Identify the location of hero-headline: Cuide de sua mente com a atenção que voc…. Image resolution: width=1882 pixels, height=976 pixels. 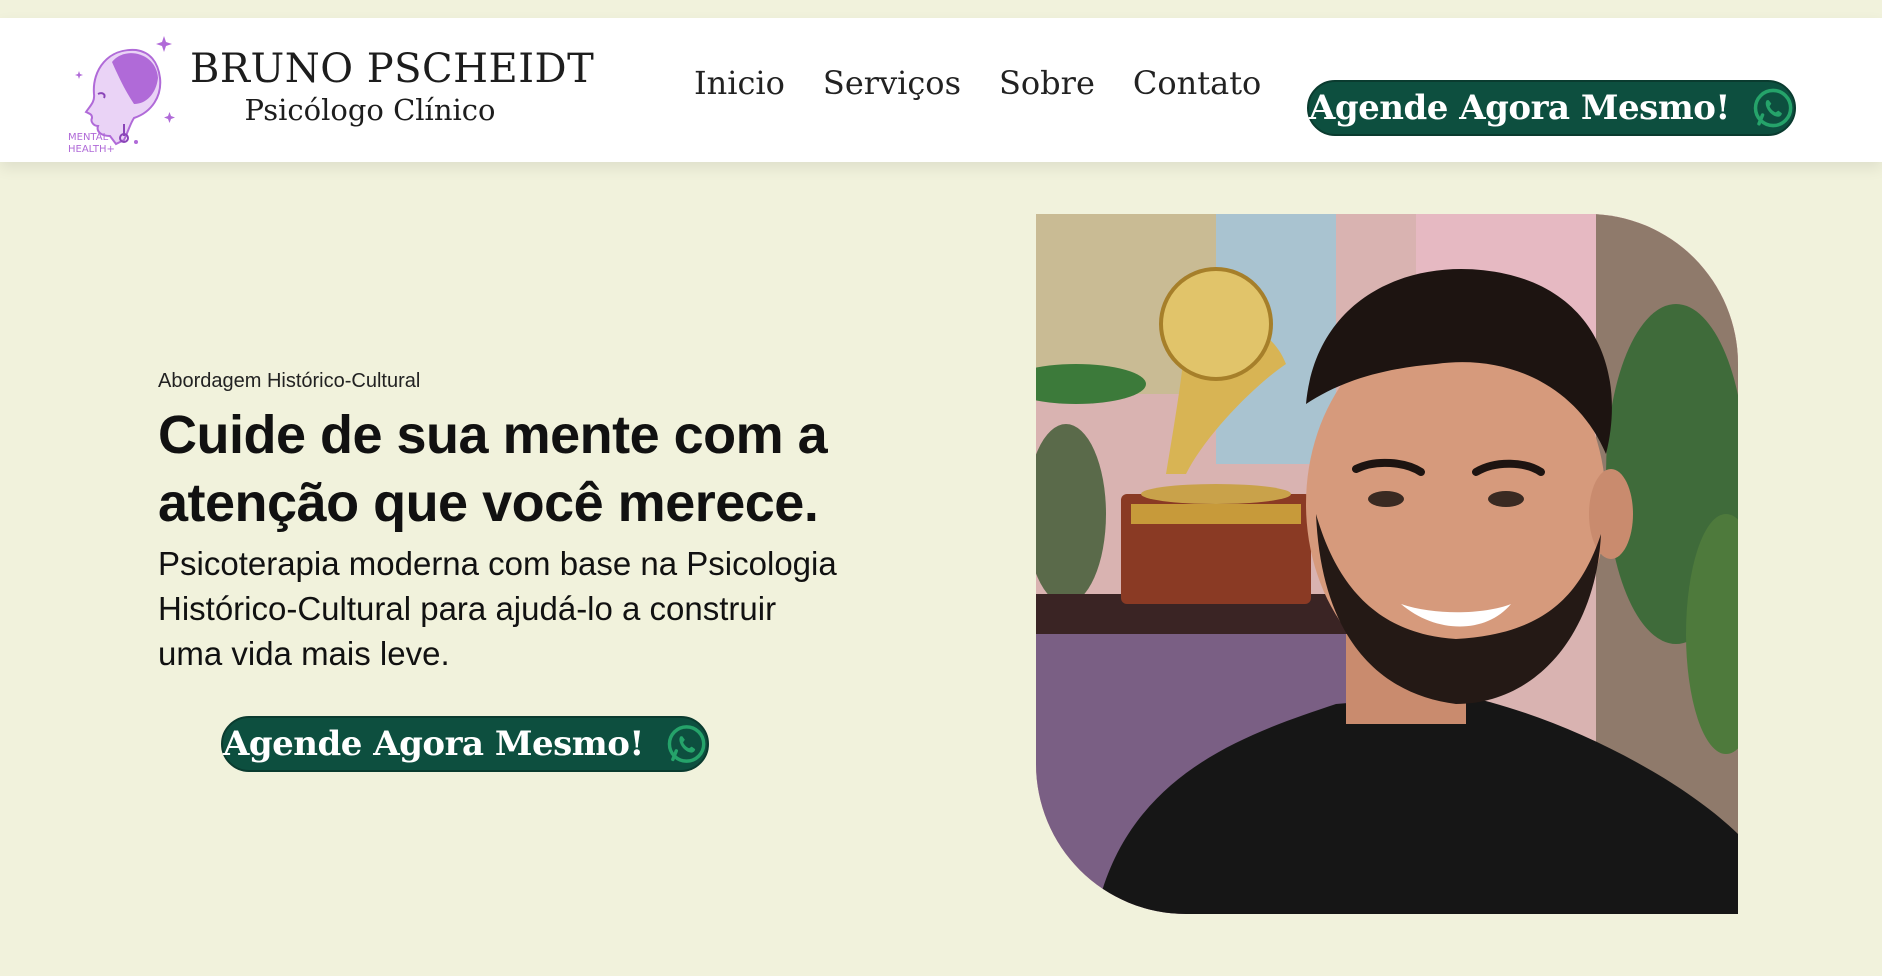
(493, 469).